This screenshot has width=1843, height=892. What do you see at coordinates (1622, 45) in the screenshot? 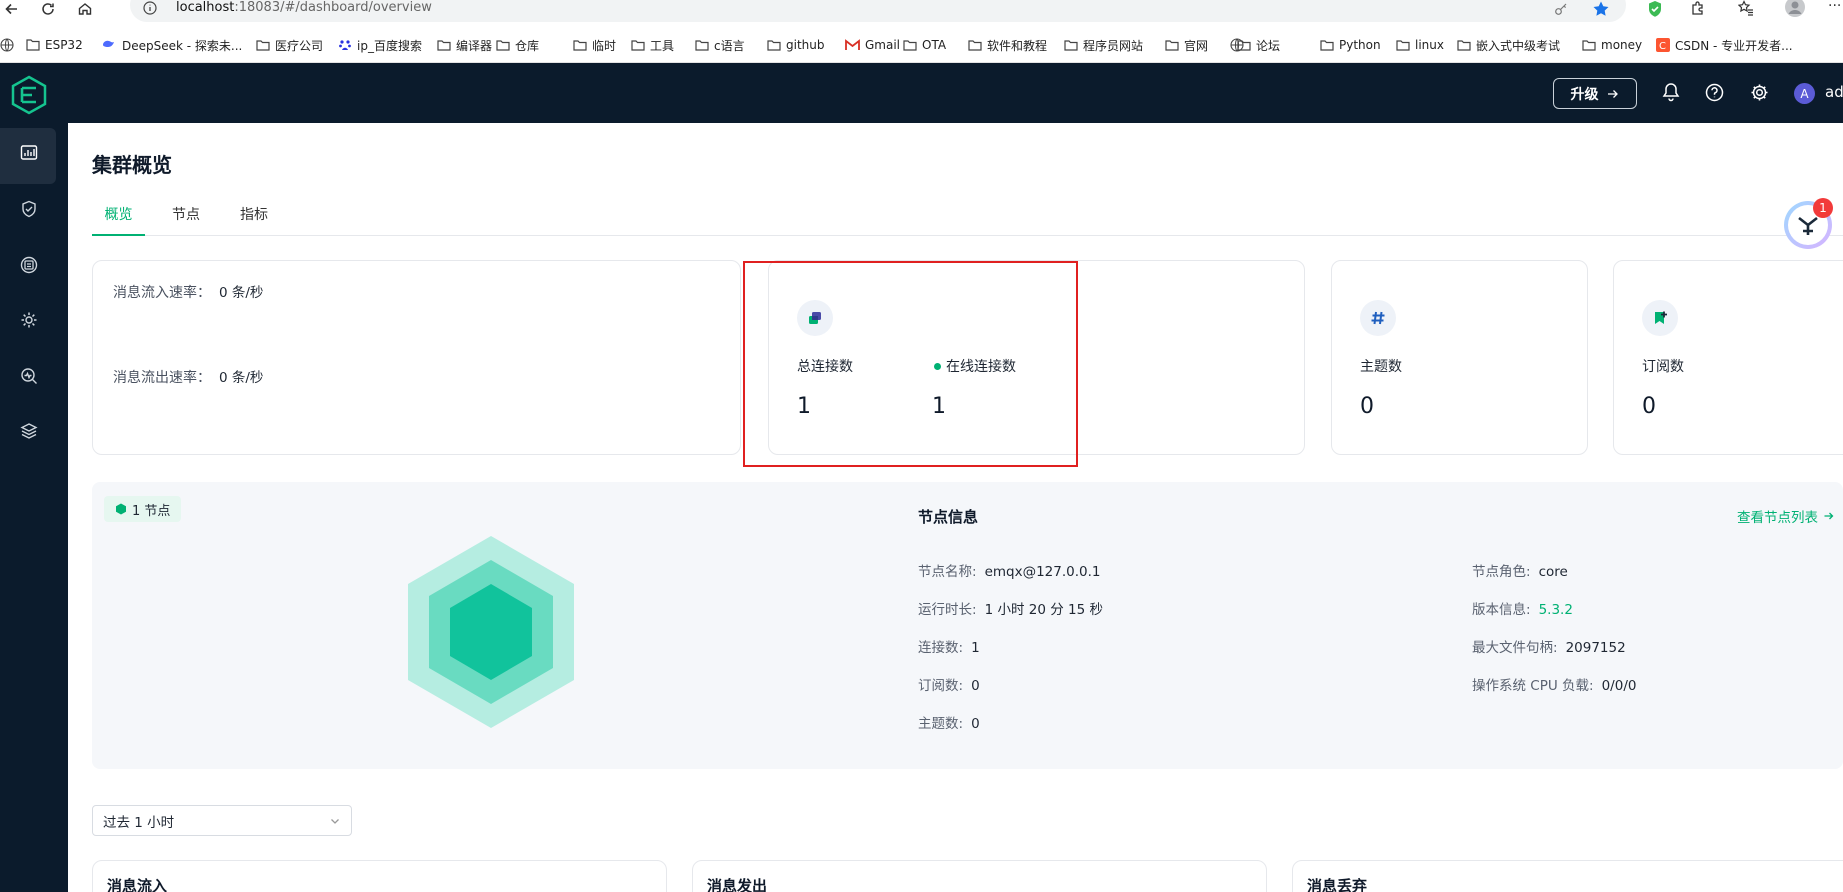
I see `bookmark-label: money` at bounding box center [1622, 45].